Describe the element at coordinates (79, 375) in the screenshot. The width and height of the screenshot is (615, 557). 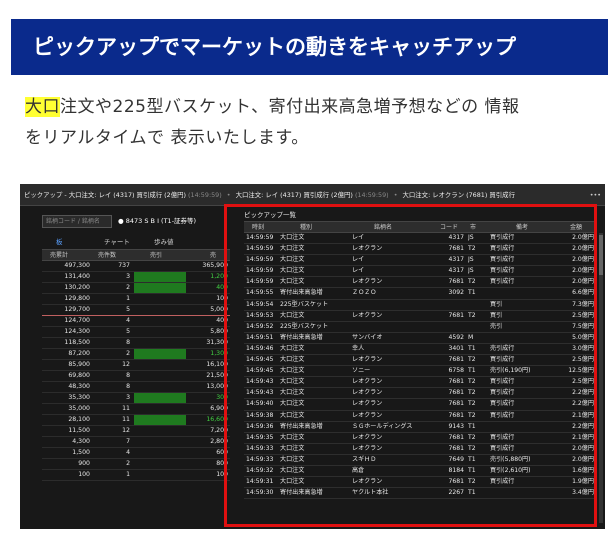
I see `cumulative-cell: 69,800` at that location.